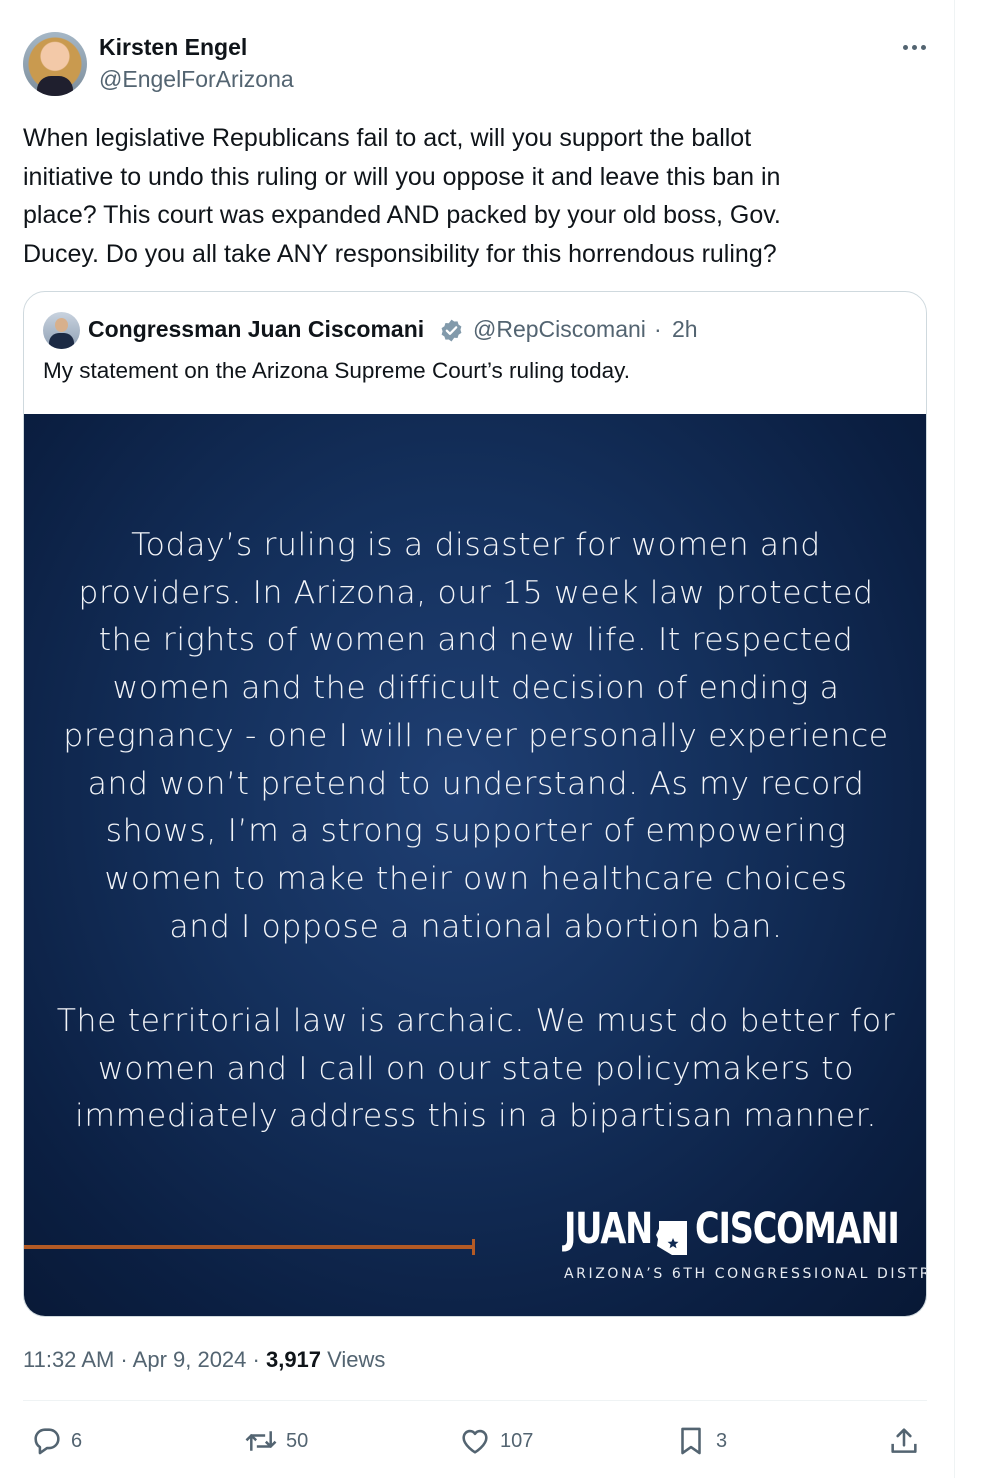 This screenshot has width=982, height=1478. Describe the element at coordinates (55, 64) in the screenshot. I see `author-avatar` at that location.